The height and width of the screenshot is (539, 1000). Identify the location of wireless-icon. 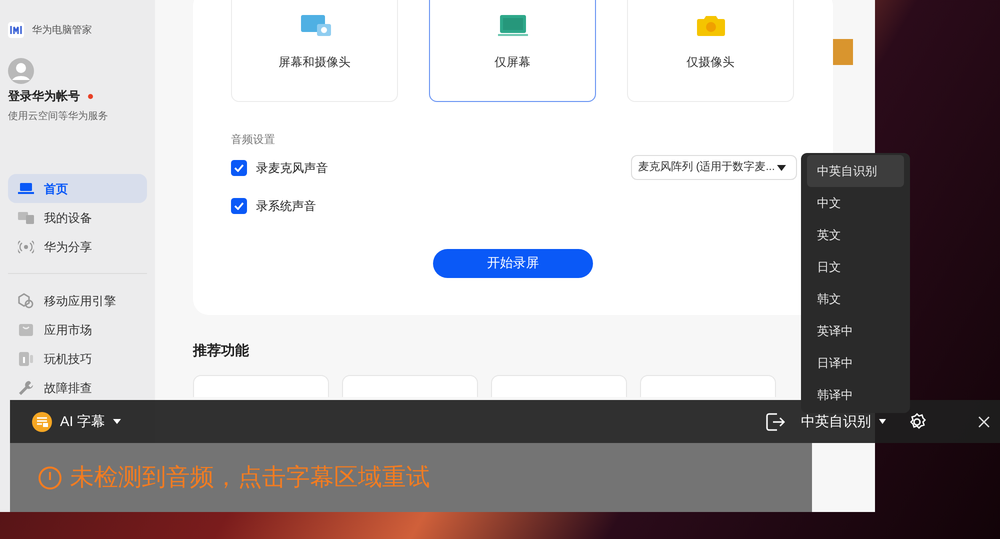
(26, 246).